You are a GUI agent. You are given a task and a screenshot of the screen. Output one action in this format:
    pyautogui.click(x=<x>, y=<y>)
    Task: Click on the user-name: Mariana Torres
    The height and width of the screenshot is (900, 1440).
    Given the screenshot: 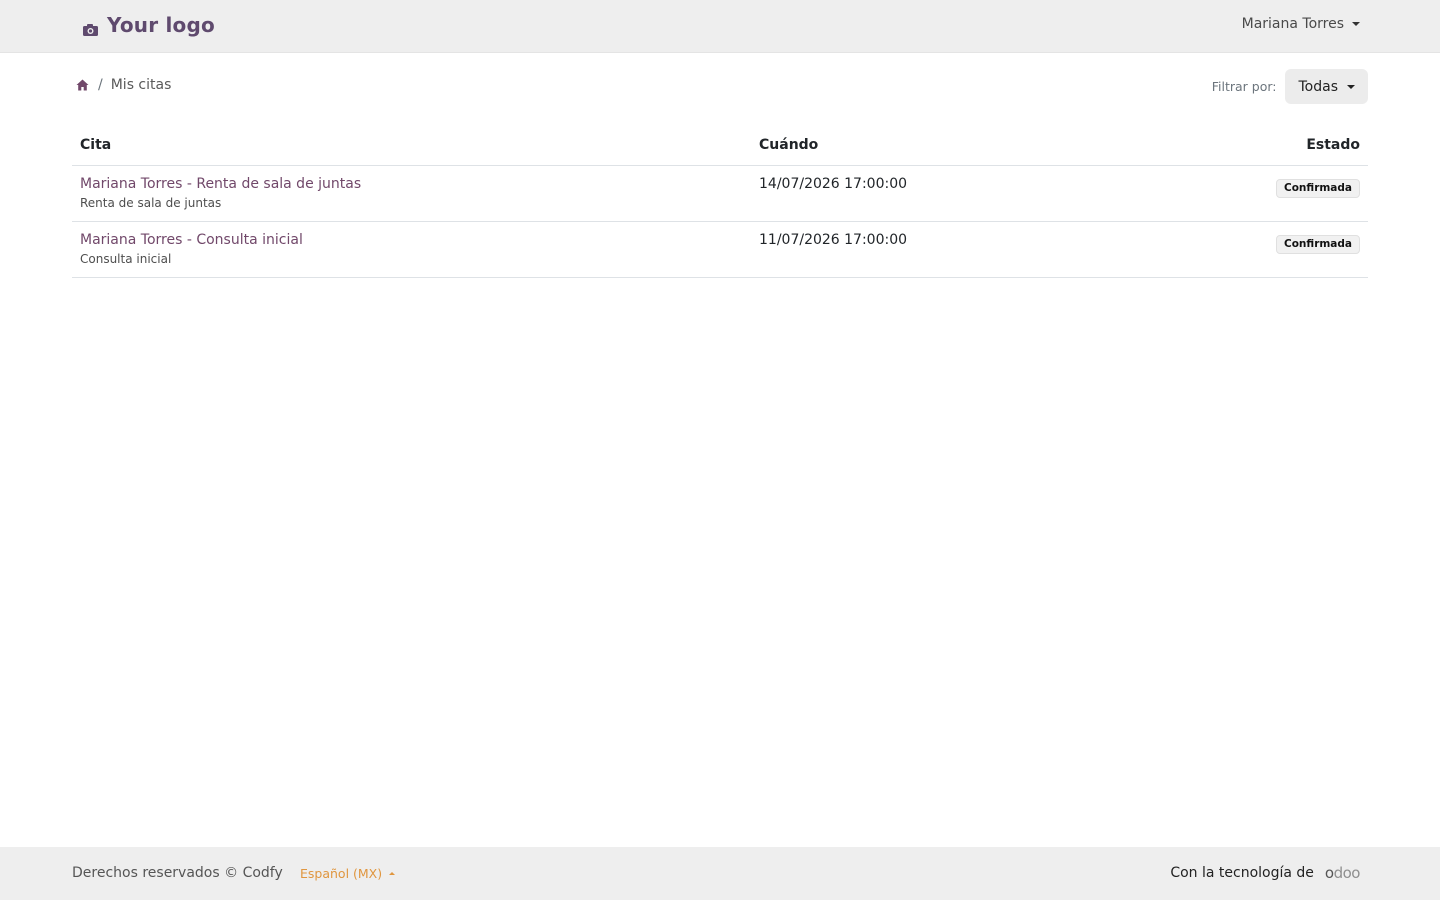 What is the action you would take?
    pyautogui.click(x=1292, y=24)
    